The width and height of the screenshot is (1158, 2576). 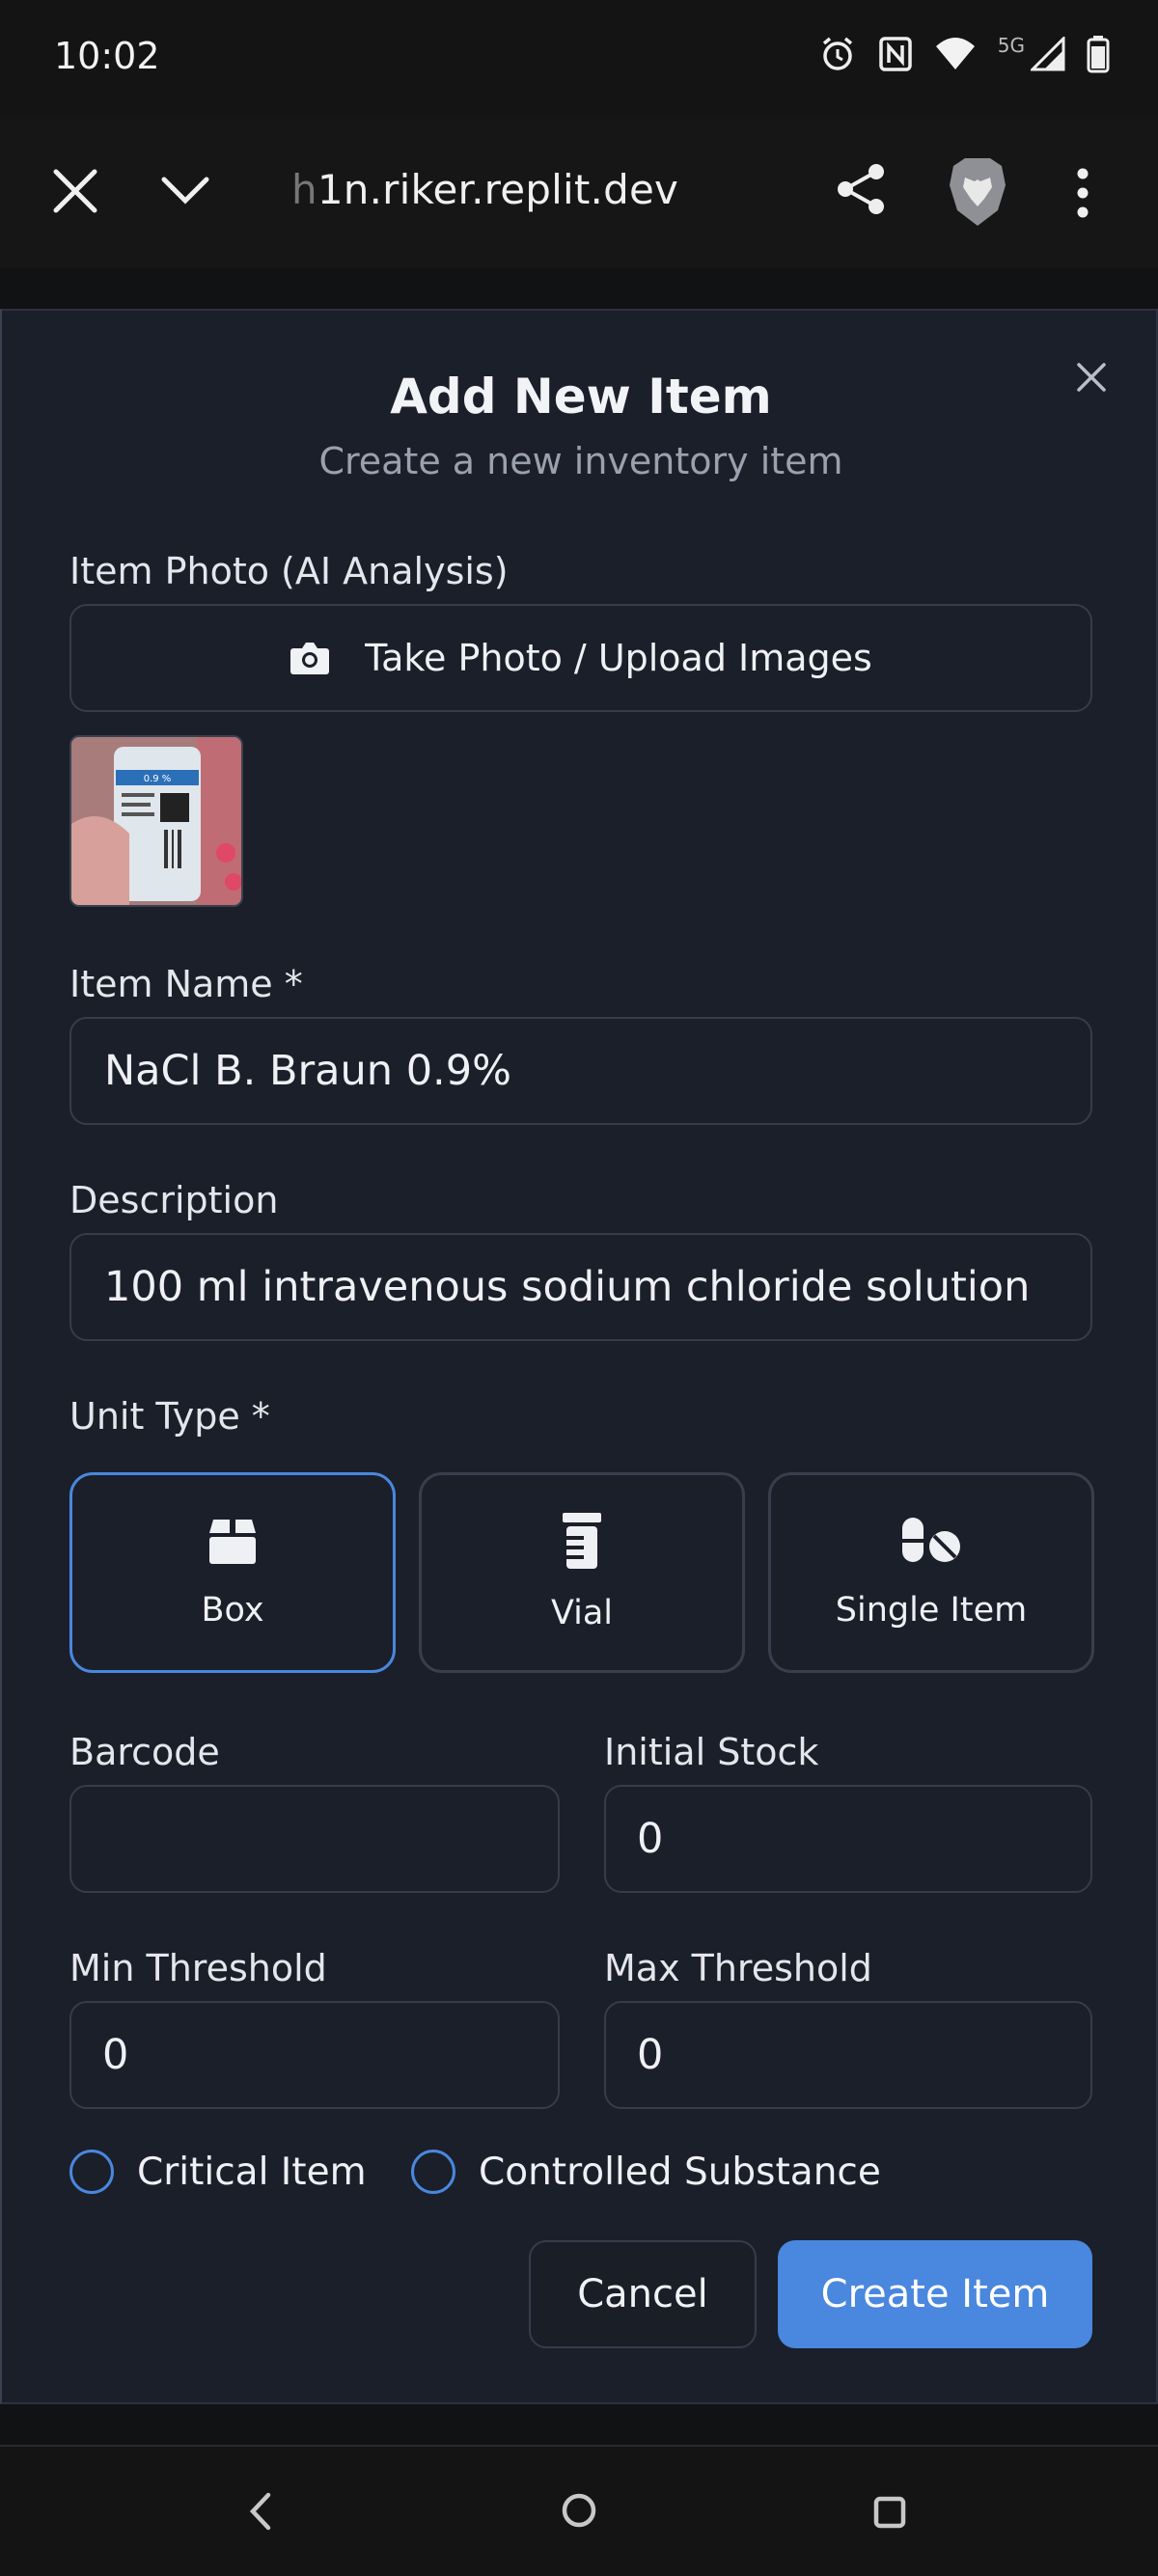 I want to click on signal-icon, so click(x=1048, y=54).